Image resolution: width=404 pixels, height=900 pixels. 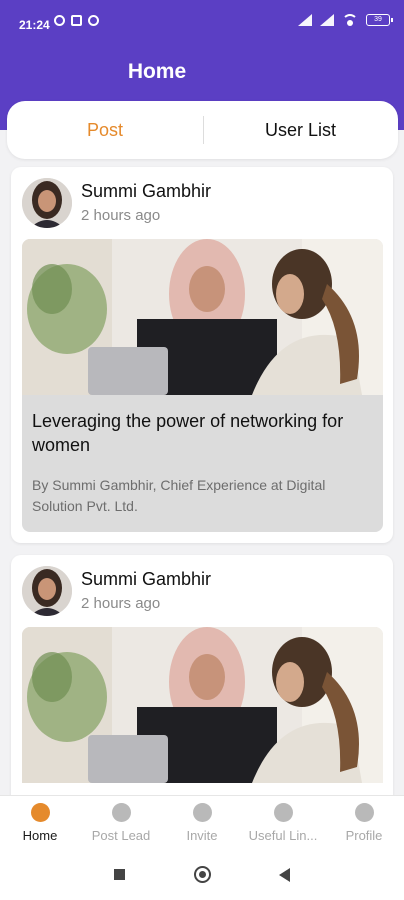 I want to click on back-icon, so click(x=284, y=875).